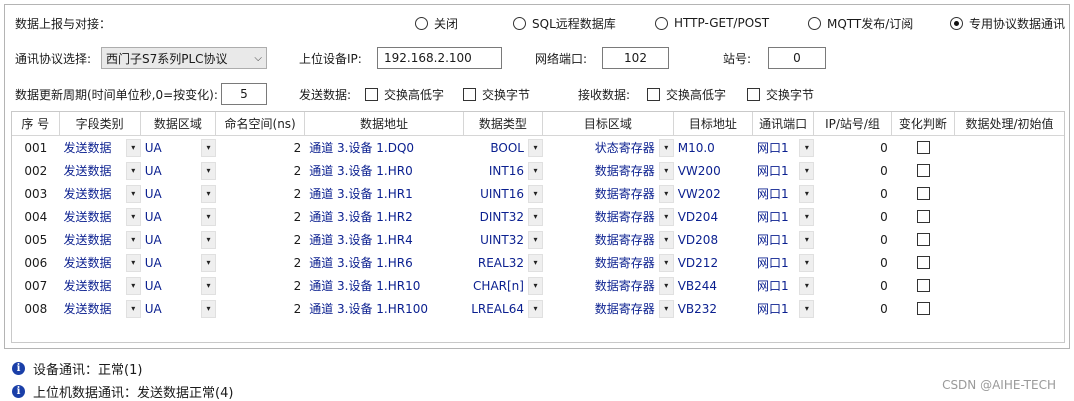 The image size is (1074, 401). I want to click on header-no: 序 号, so click(36, 123).